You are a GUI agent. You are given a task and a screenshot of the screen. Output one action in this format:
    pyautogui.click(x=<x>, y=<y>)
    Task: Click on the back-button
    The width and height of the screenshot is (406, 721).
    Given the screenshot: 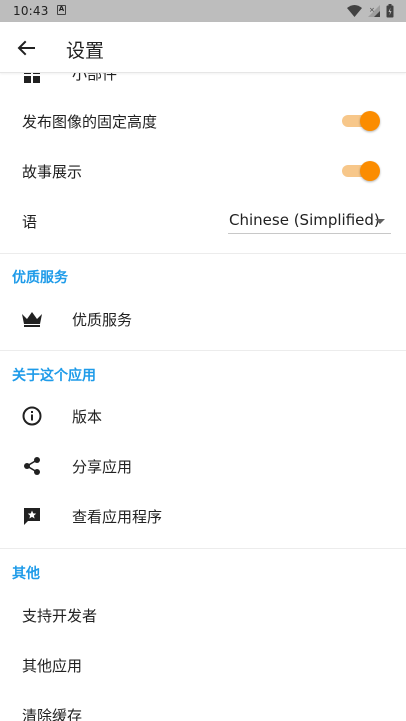 What is the action you would take?
    pyautogui.click(x=26, y=48)
    